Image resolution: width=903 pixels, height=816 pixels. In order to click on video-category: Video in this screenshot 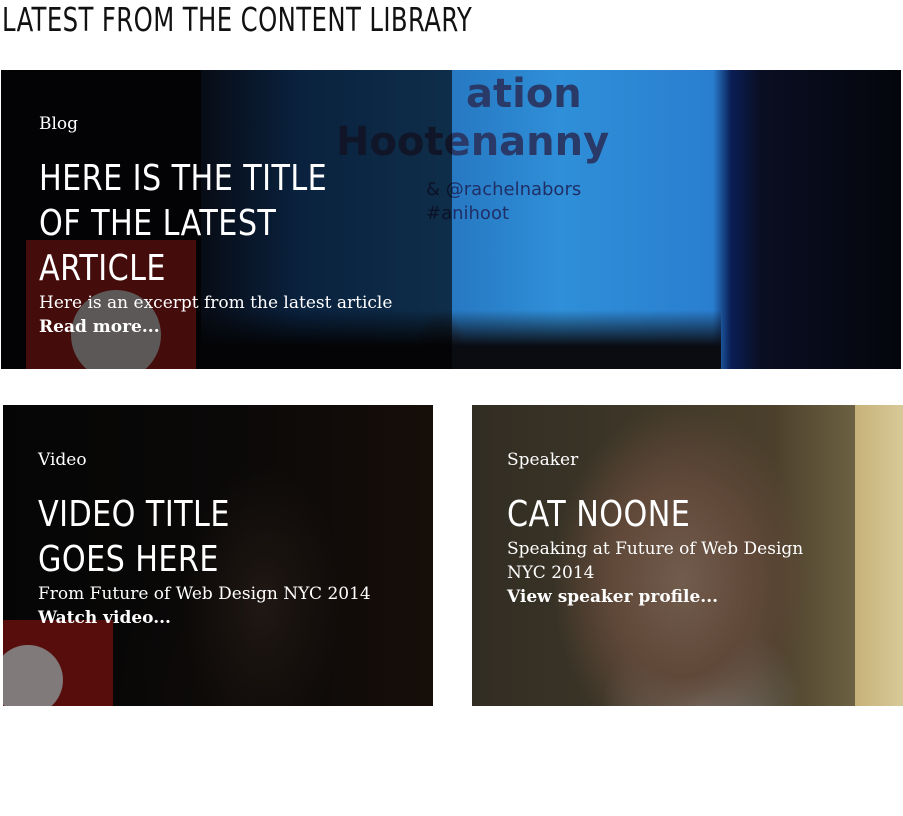, I will do `click(62, 460)`.